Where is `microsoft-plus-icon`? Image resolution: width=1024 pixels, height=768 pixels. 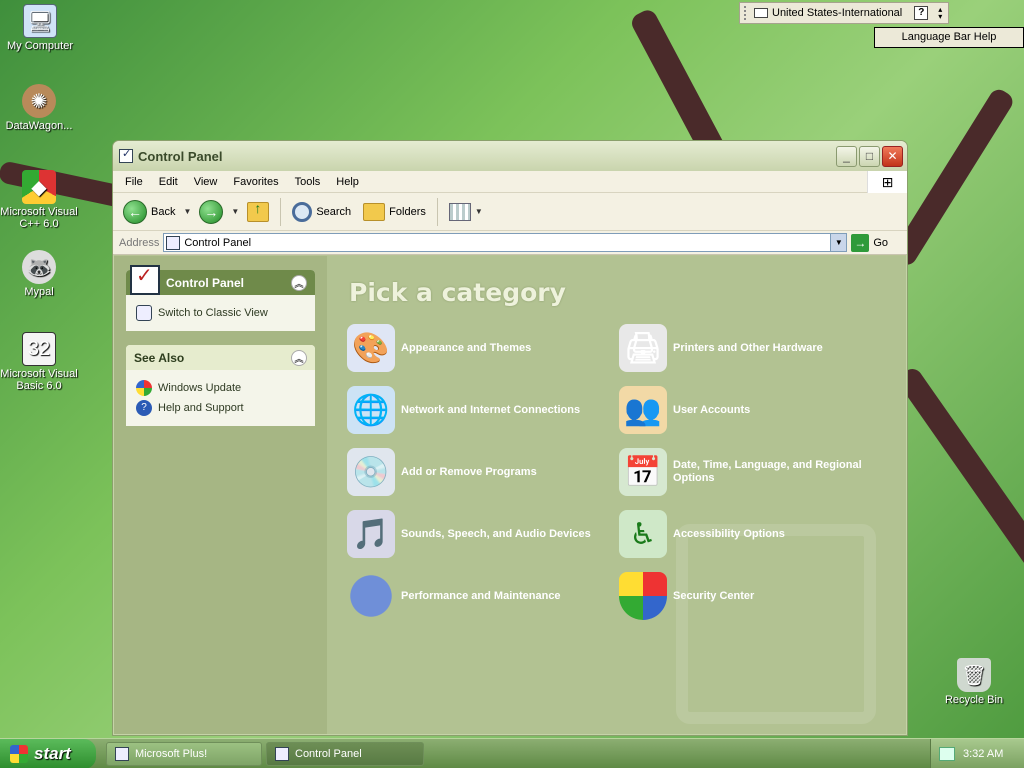
microsoft-plus-icon is located at coordinates (122, 753).